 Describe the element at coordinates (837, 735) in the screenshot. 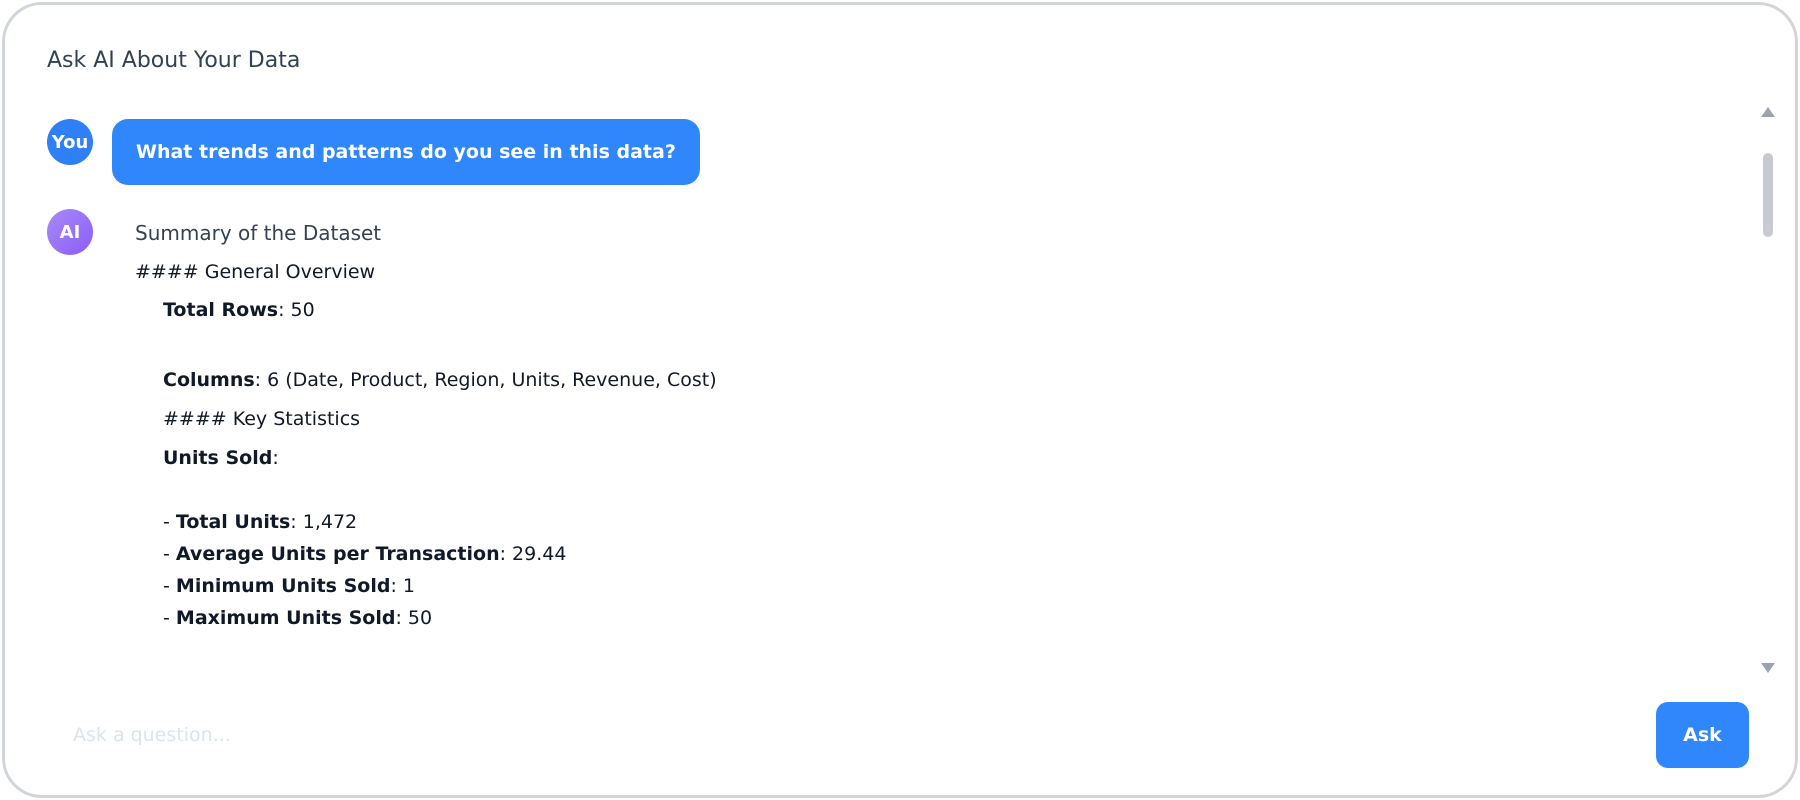

I see `question-input` at that location.